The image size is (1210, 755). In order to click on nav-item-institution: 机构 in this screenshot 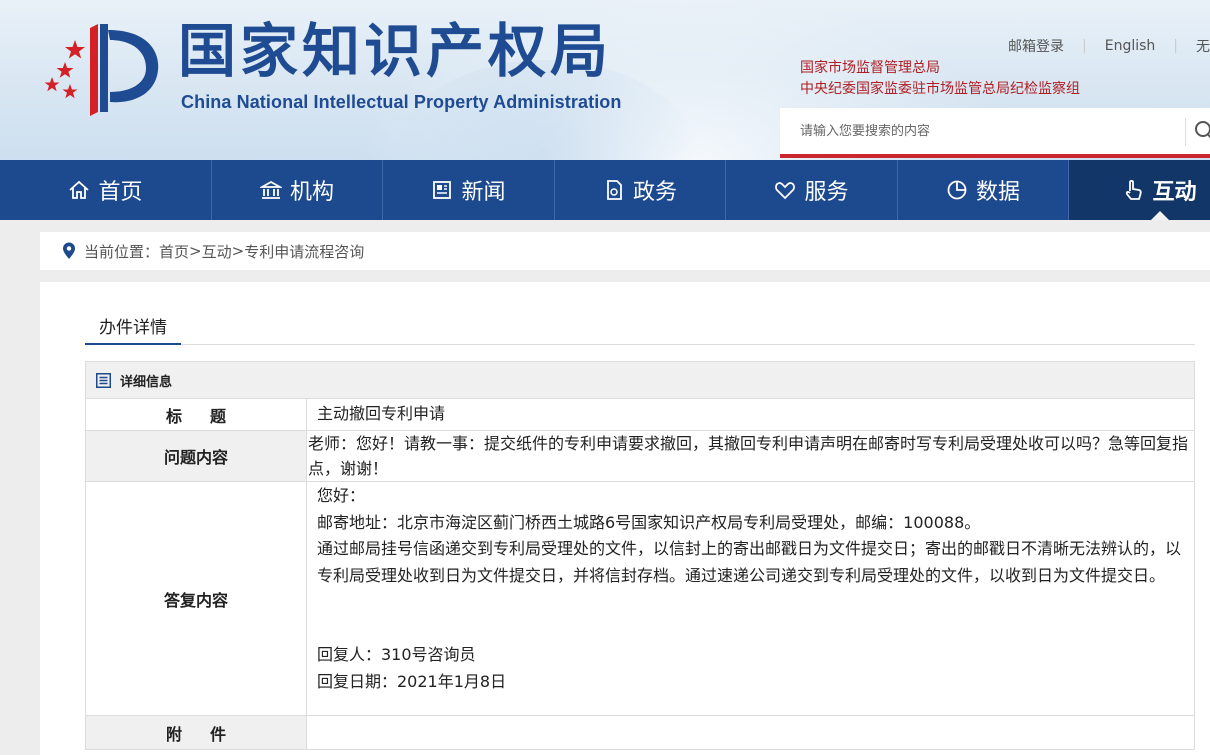, I will do `click(297, 190)`.